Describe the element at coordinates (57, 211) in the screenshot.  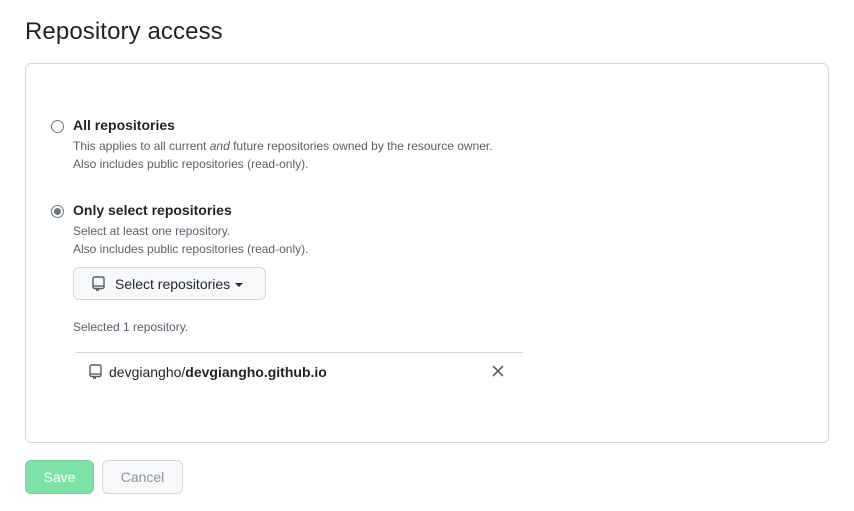
I see `select-repositories-radio` at that location.